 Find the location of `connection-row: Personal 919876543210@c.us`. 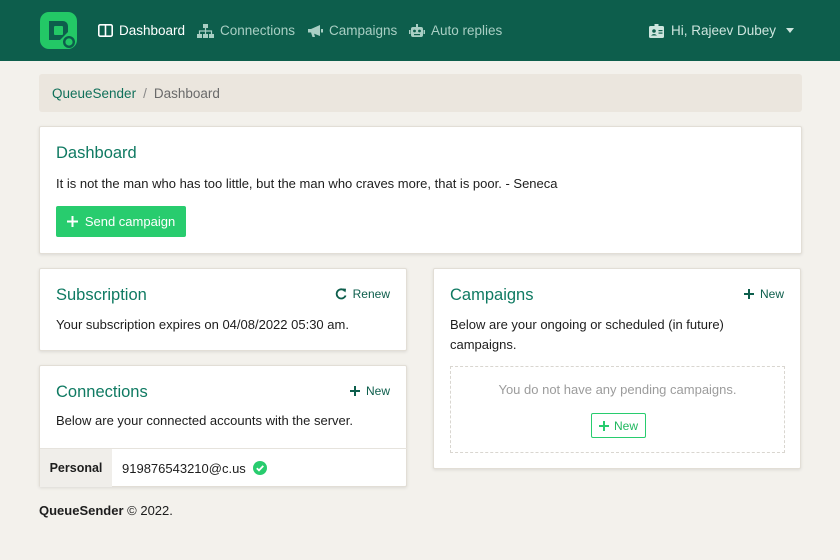

connection-row: Personal 919876543210@c.us is located at coordinates (223, 467).